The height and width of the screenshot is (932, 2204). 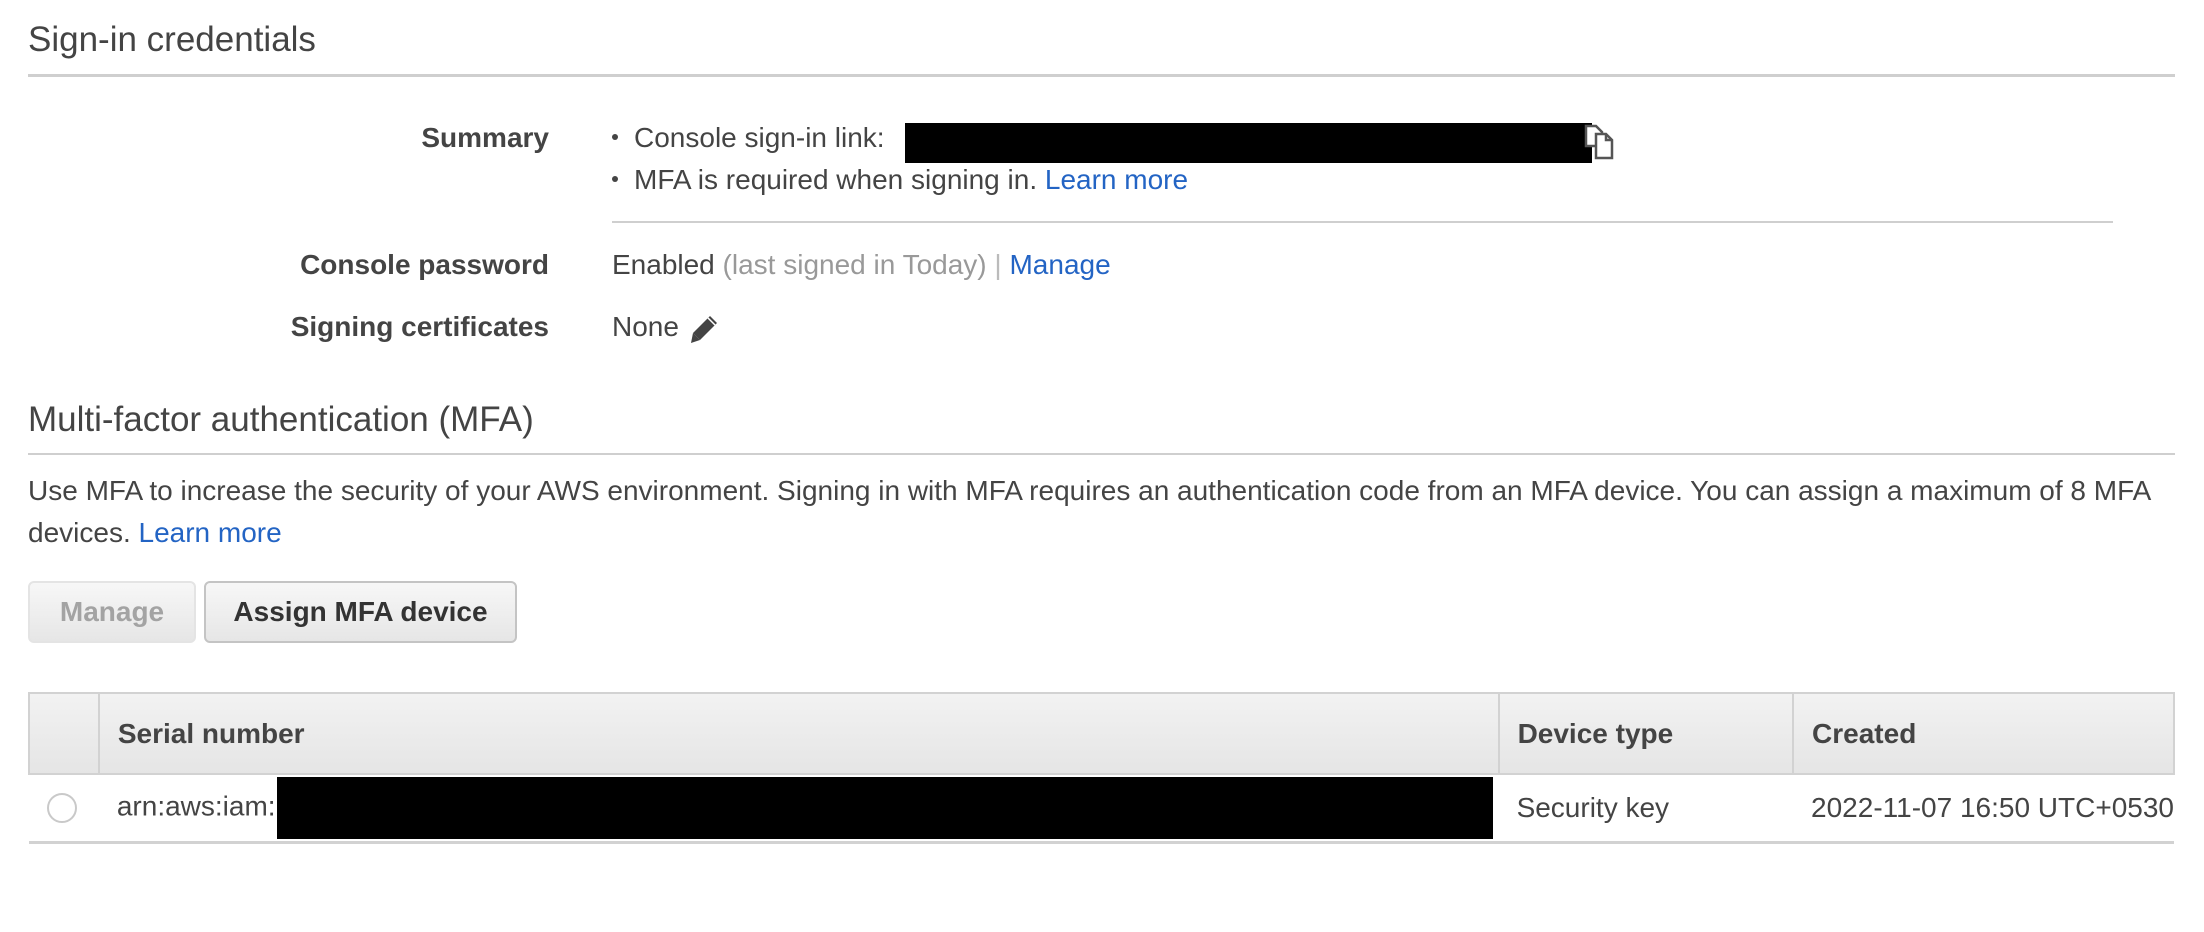 What do you see at coordinates (1646, 733) in the screenshot?
I see `column-header-device-type: Device type` at bounding box center [1646, 733].